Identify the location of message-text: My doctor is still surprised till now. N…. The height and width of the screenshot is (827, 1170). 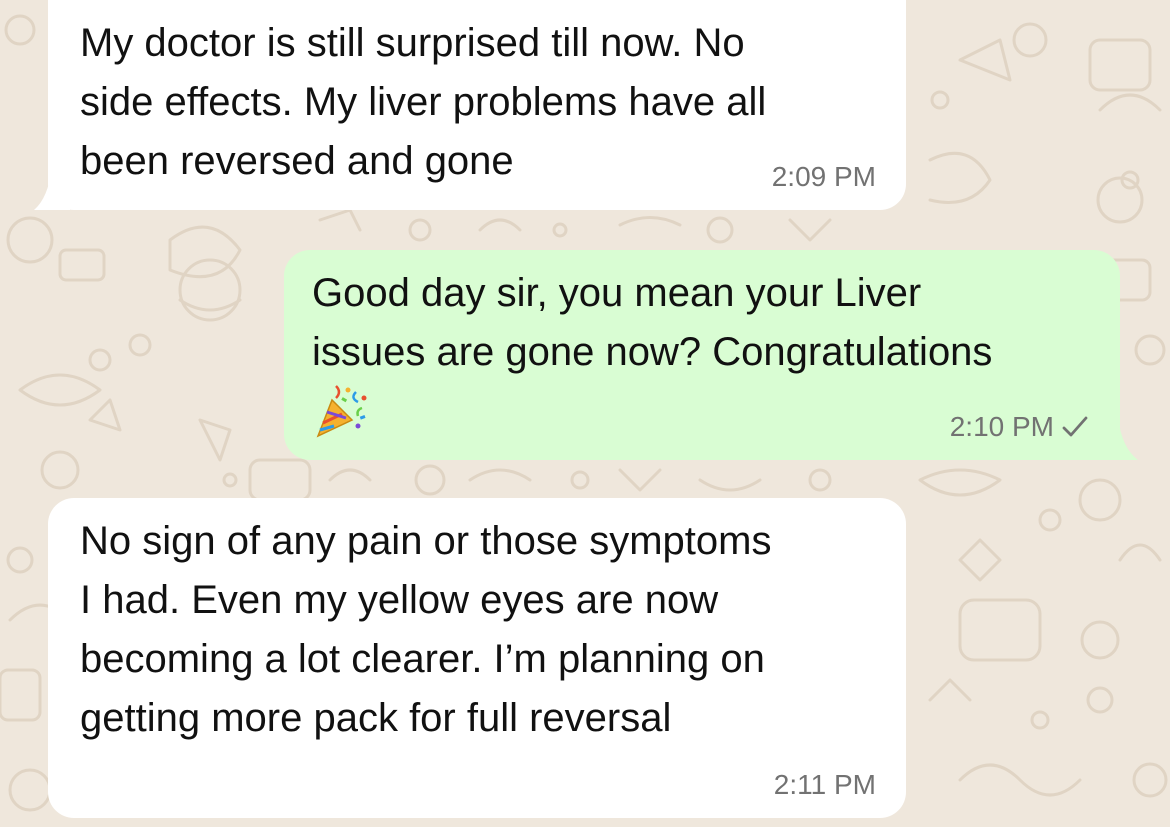
(423, 102).